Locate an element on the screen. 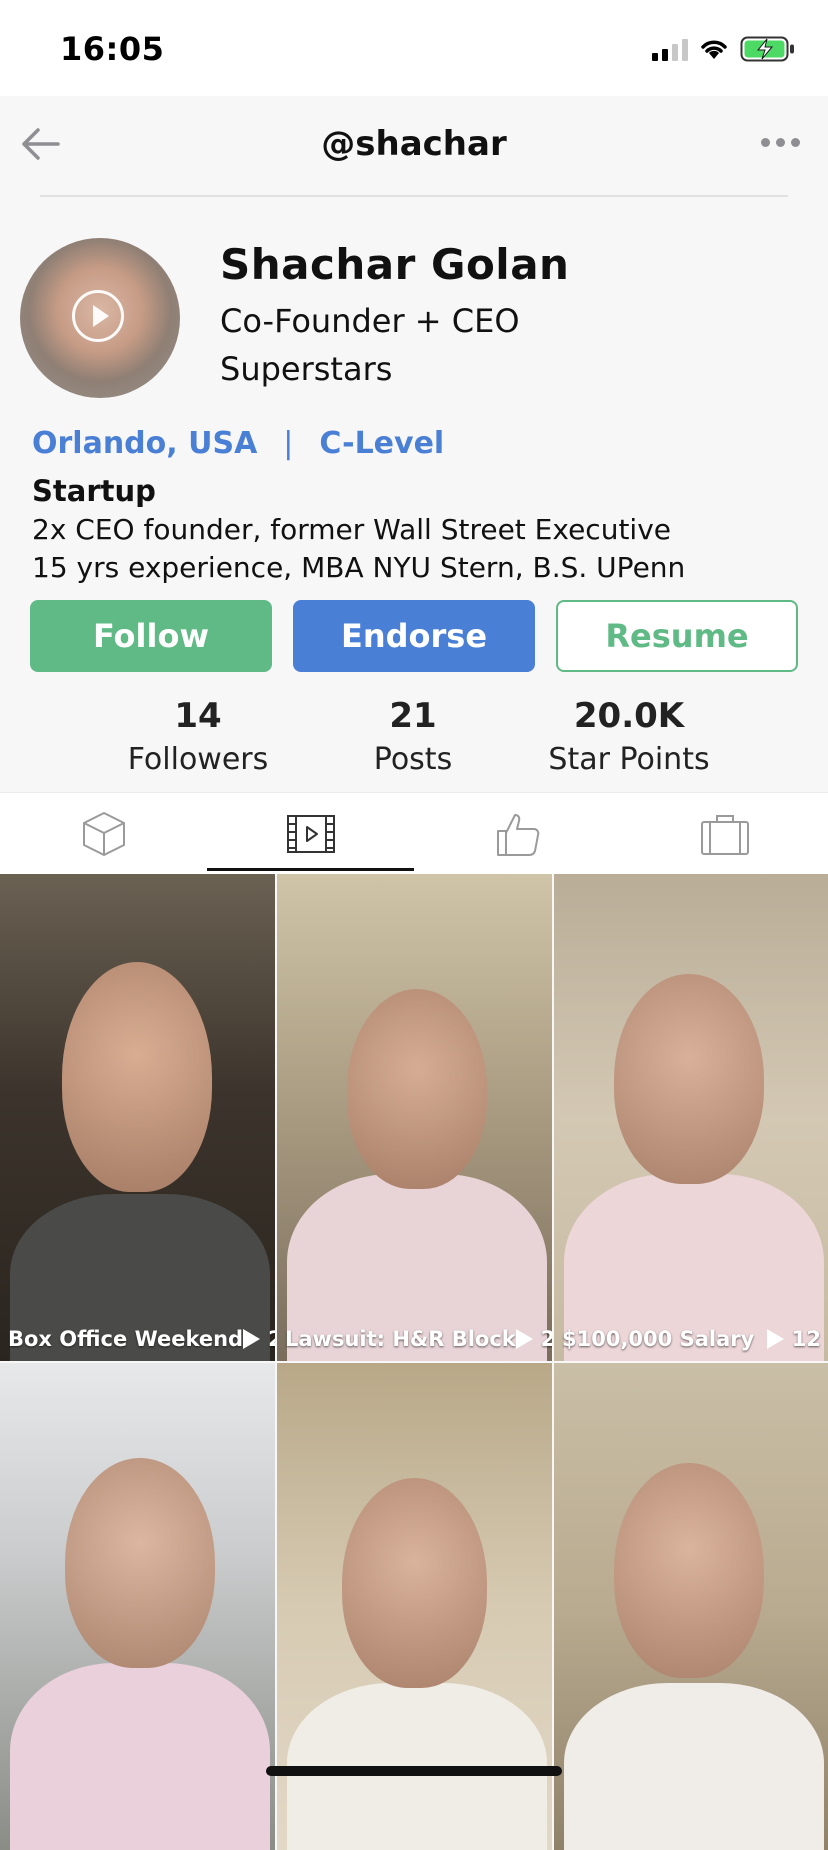  status-time: 16:05 is located at coordinates (112, 49).